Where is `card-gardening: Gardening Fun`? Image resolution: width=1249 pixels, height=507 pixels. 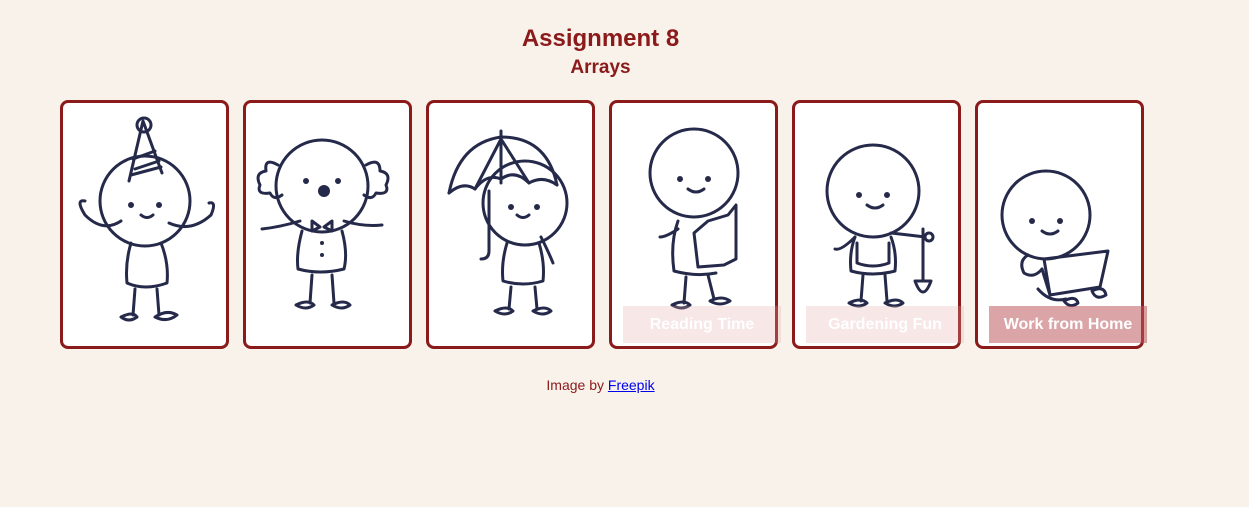
card-gardening: Gardening Fun is located at coordinates (878, 224).